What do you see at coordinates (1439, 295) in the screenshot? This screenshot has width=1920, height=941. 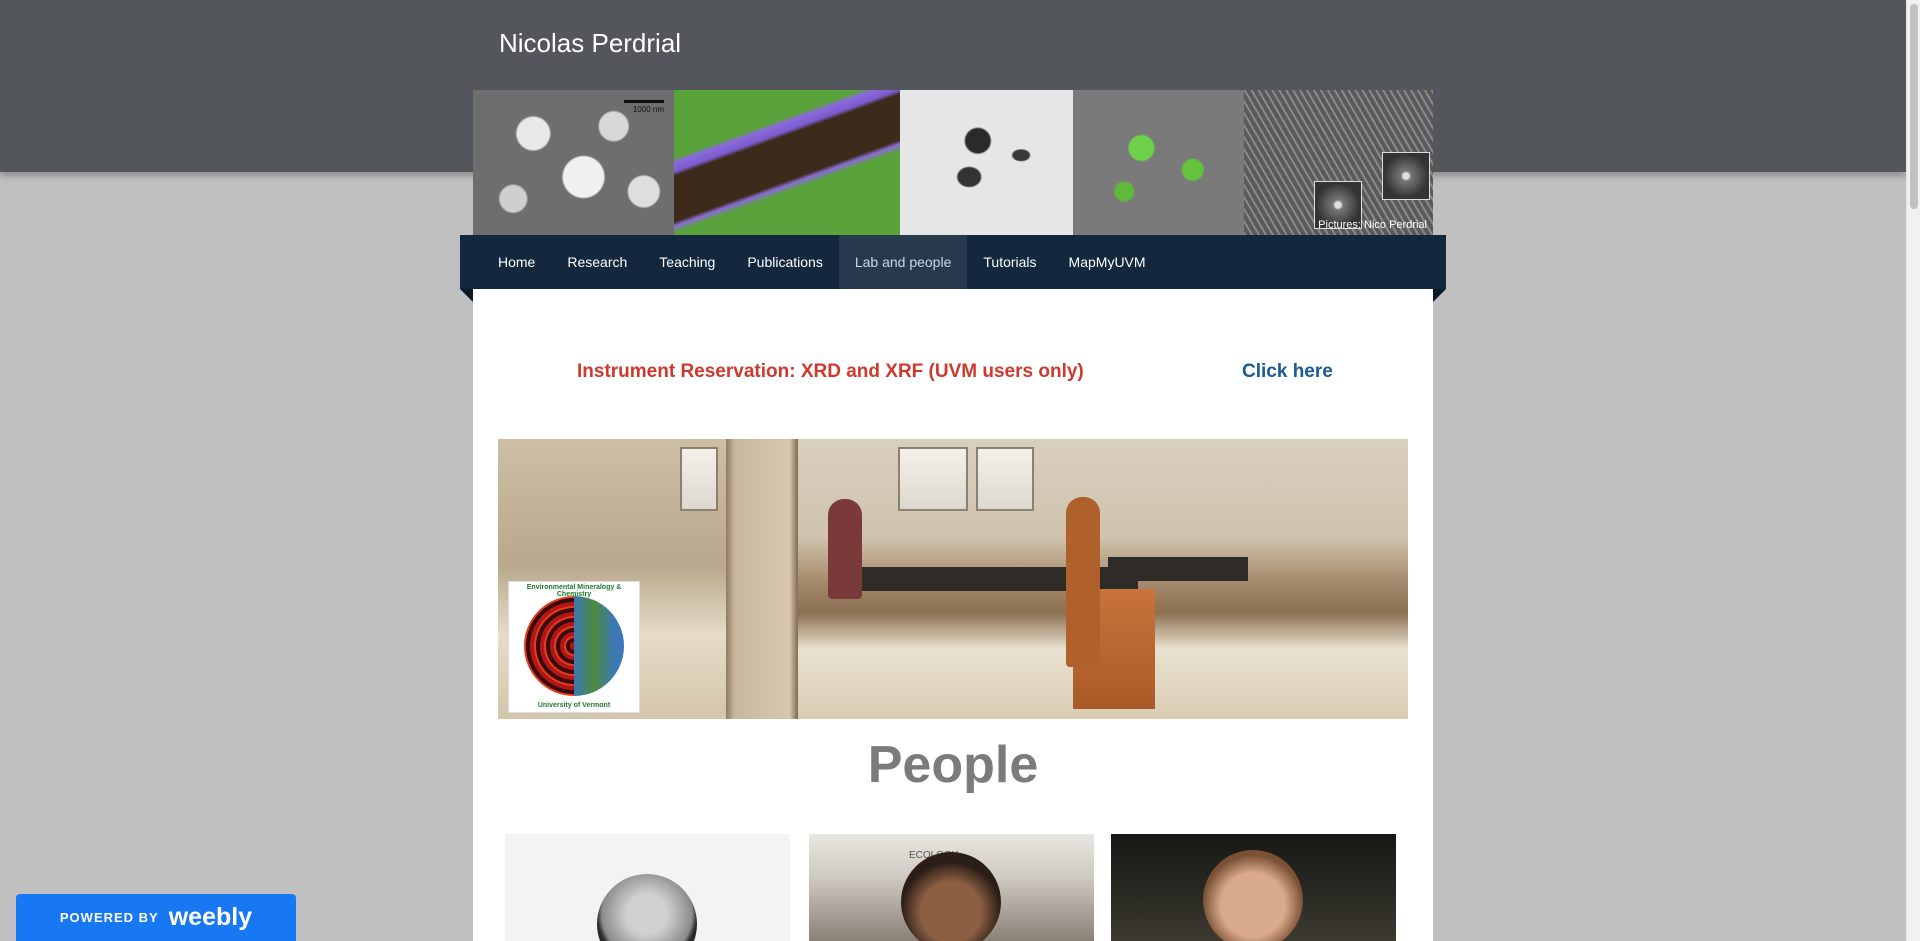 I see `nav-ribbon-right` at bounding box center [1439, 295].